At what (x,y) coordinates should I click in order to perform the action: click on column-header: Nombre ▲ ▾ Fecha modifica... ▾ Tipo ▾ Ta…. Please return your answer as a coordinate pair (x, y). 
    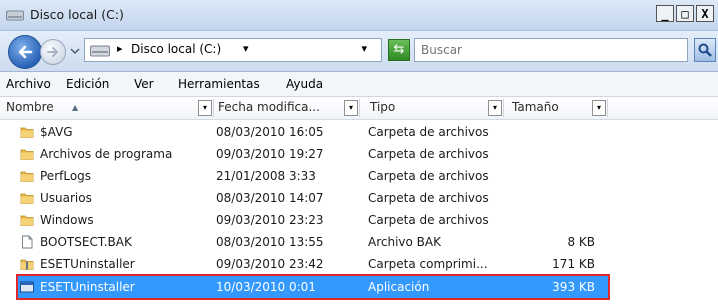
    Looking at the image, I should click on (359, 108).